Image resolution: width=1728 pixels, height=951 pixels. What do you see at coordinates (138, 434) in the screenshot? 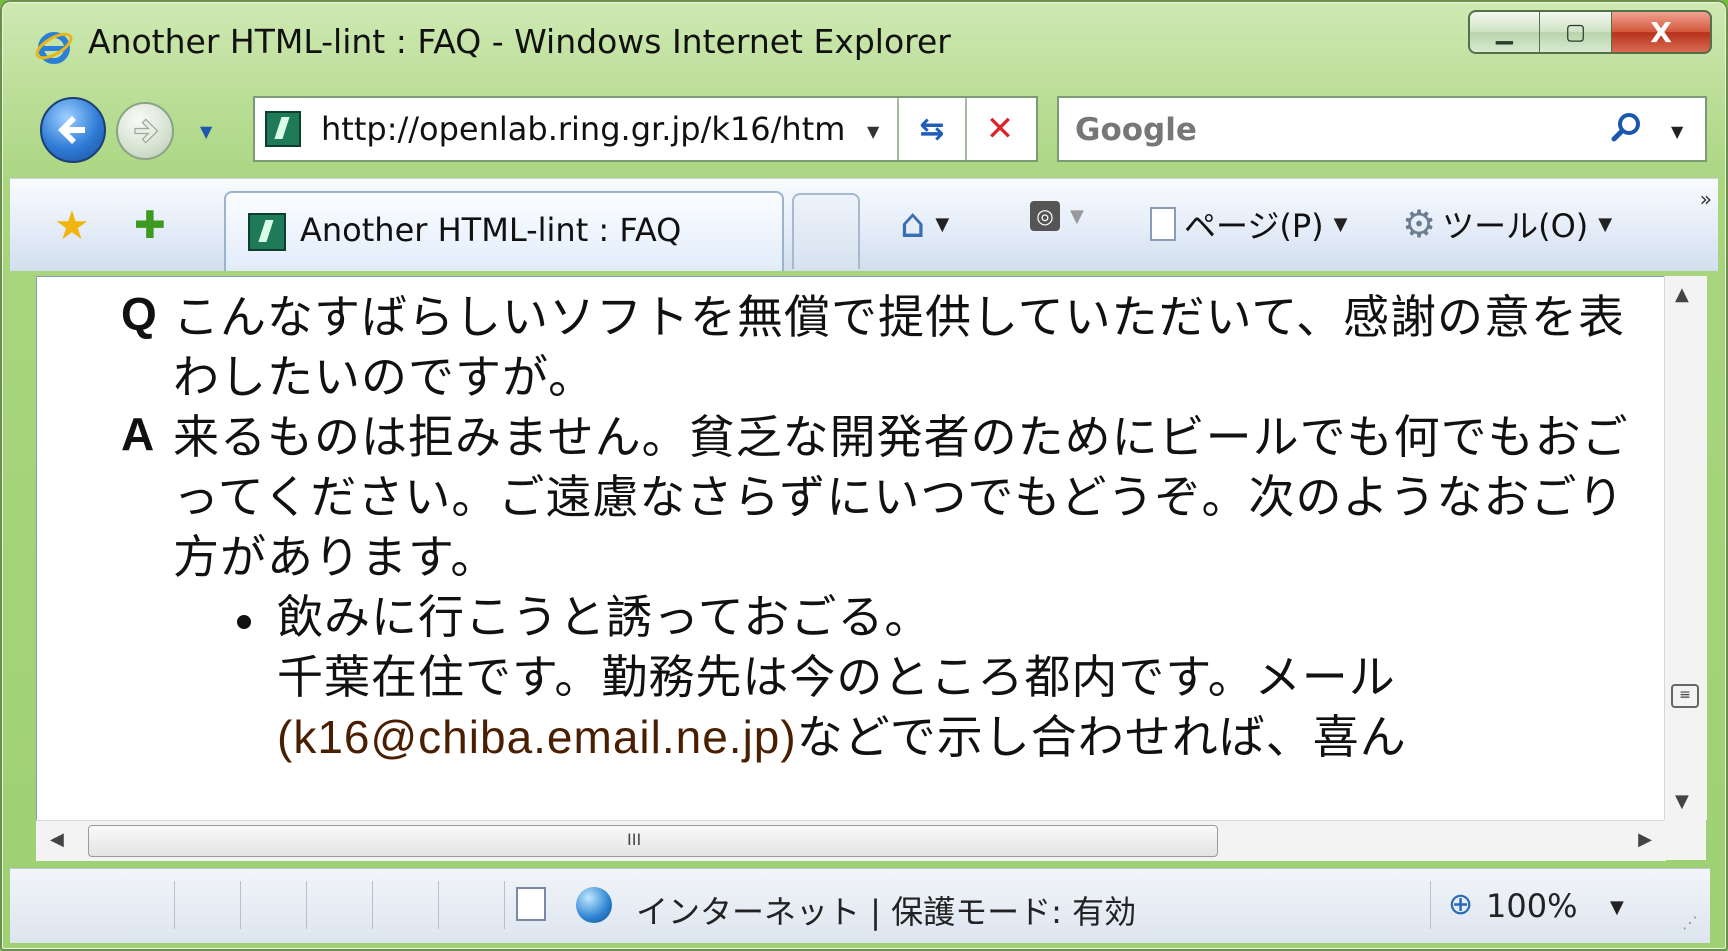
I see `answer-label: A` at bounding box center [138, 434].